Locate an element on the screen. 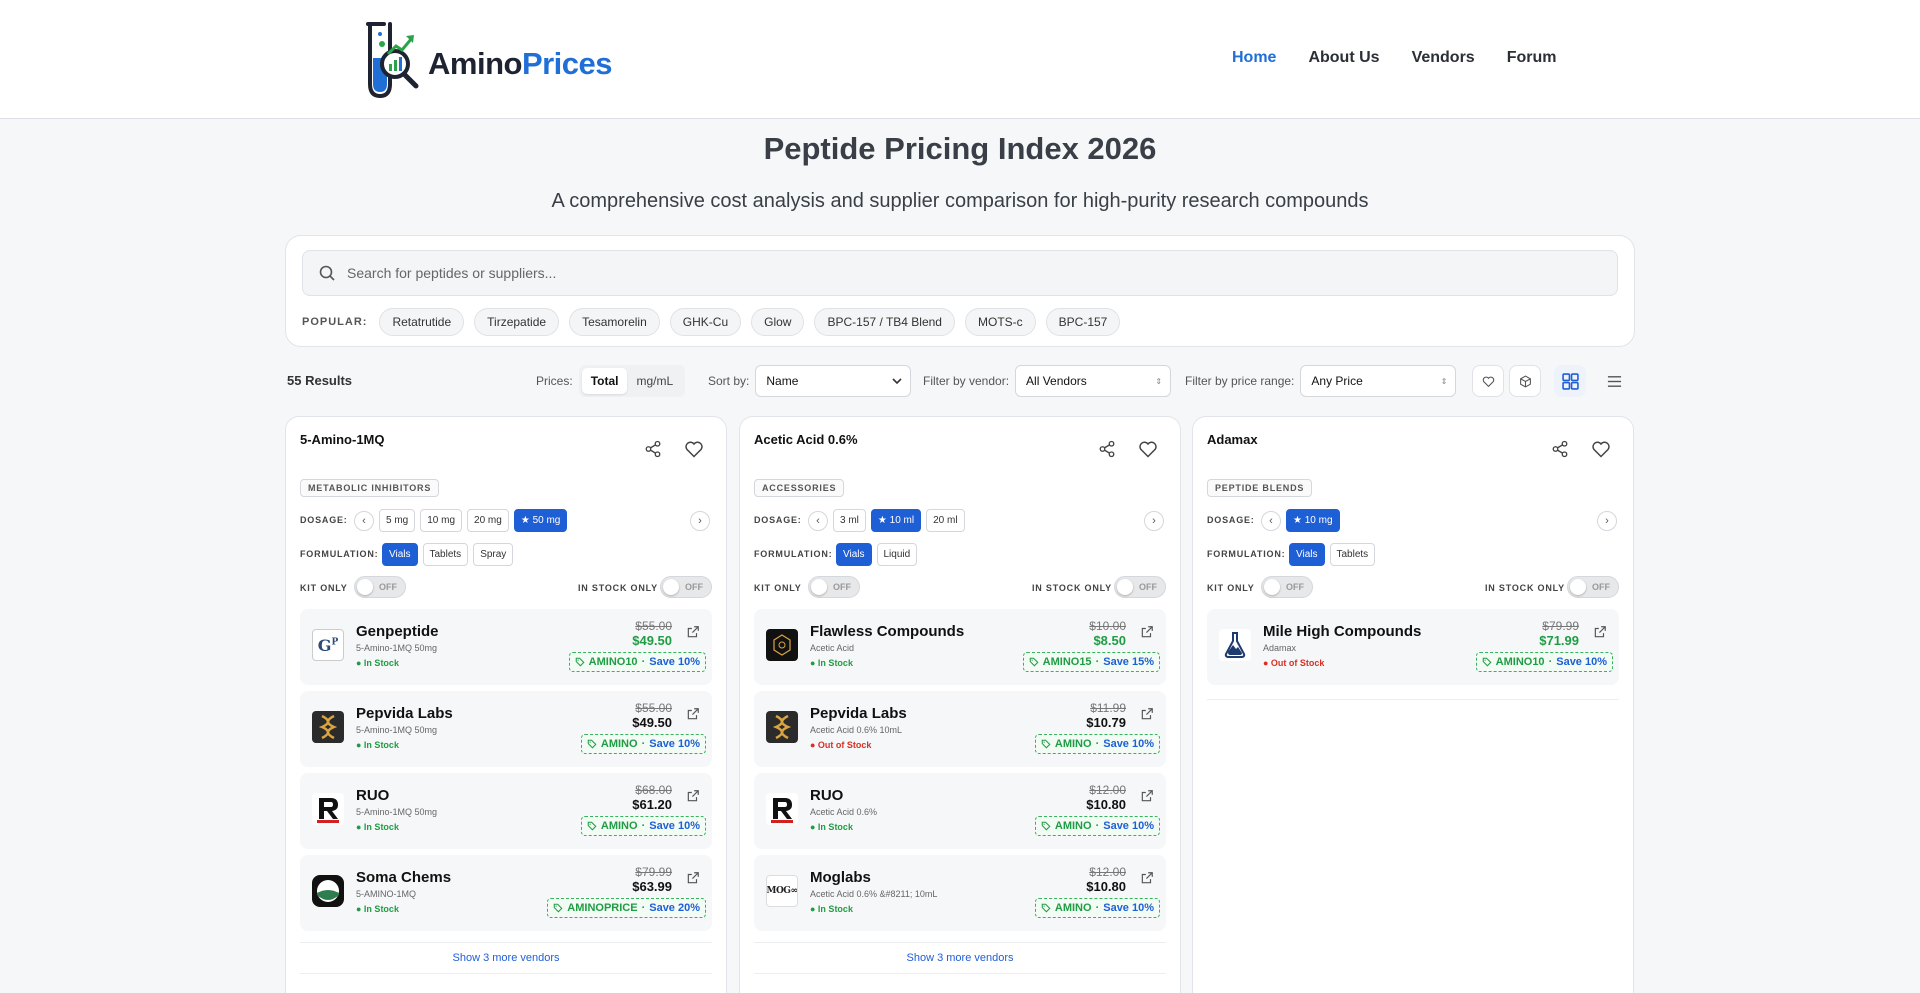  formulation-options: Vials Liquid is located at coordinates (877, 554).